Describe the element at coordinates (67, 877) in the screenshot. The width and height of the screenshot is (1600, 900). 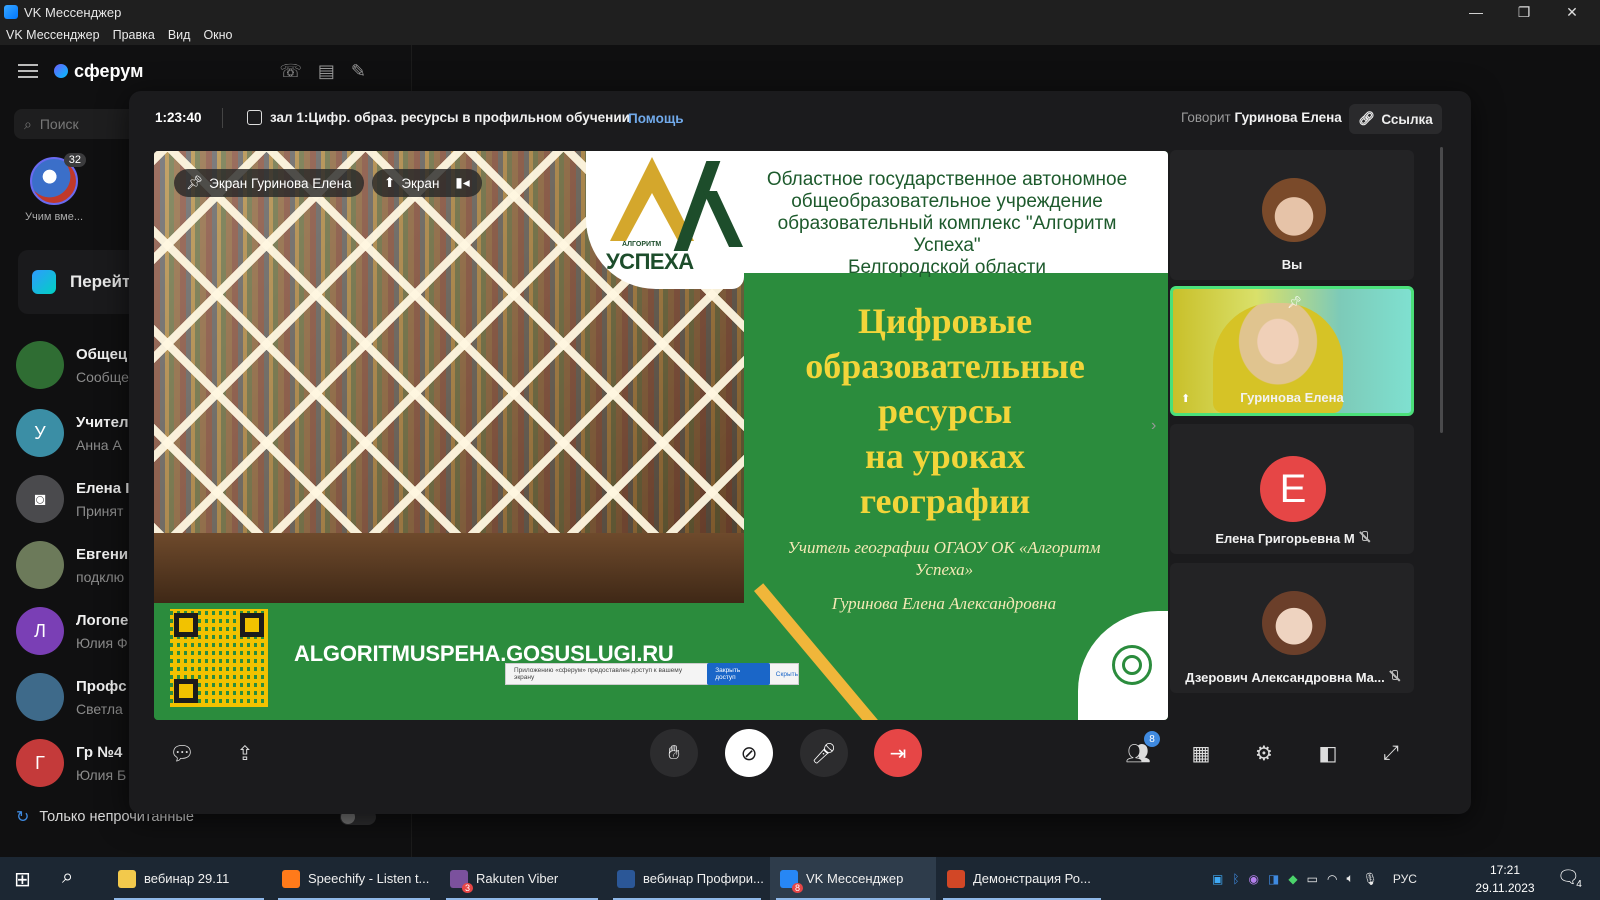
I see `search-icon: ⌕` at that location.